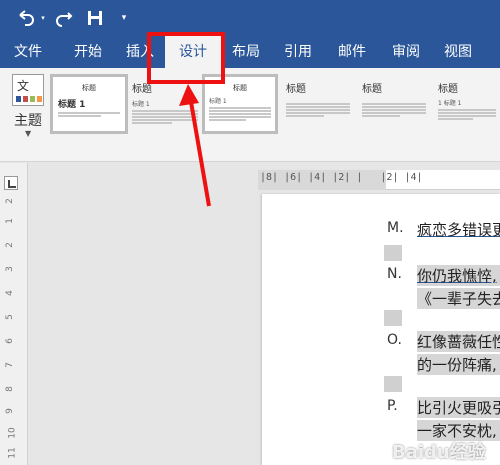 This screenshot has height=465, width=500. What do you see at coordinates (195, 145) in the screenshot?
I see `annotation-arrow` at bounding box center [195, 145].